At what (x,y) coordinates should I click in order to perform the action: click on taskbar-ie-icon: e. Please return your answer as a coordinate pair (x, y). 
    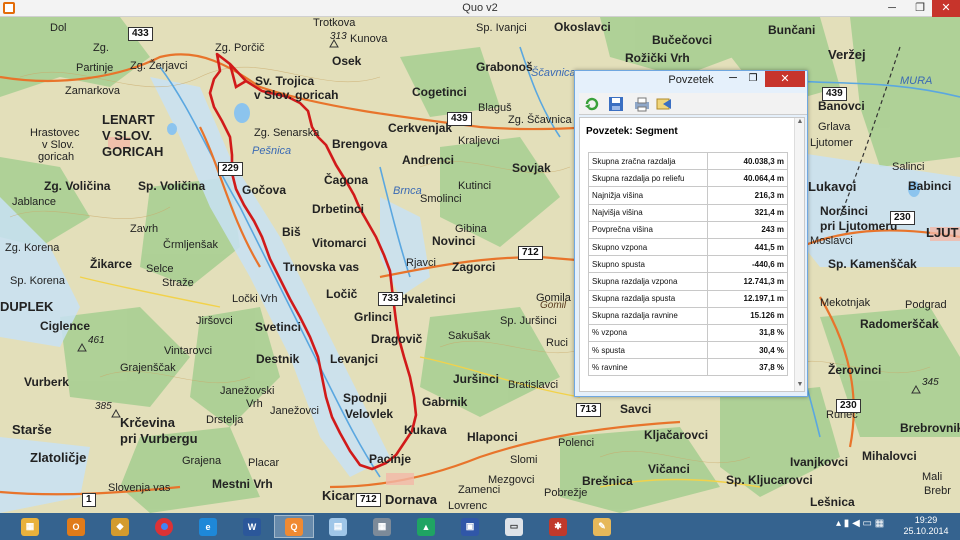
    Looking at the image, I should click on (208, 526).